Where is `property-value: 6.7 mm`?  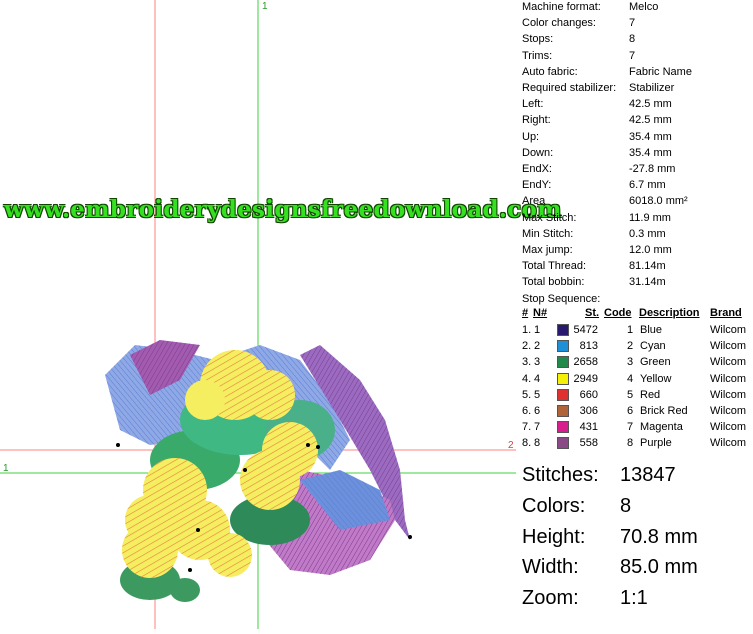
property-value: 6.7 mm is located at coordinates (647, 185).